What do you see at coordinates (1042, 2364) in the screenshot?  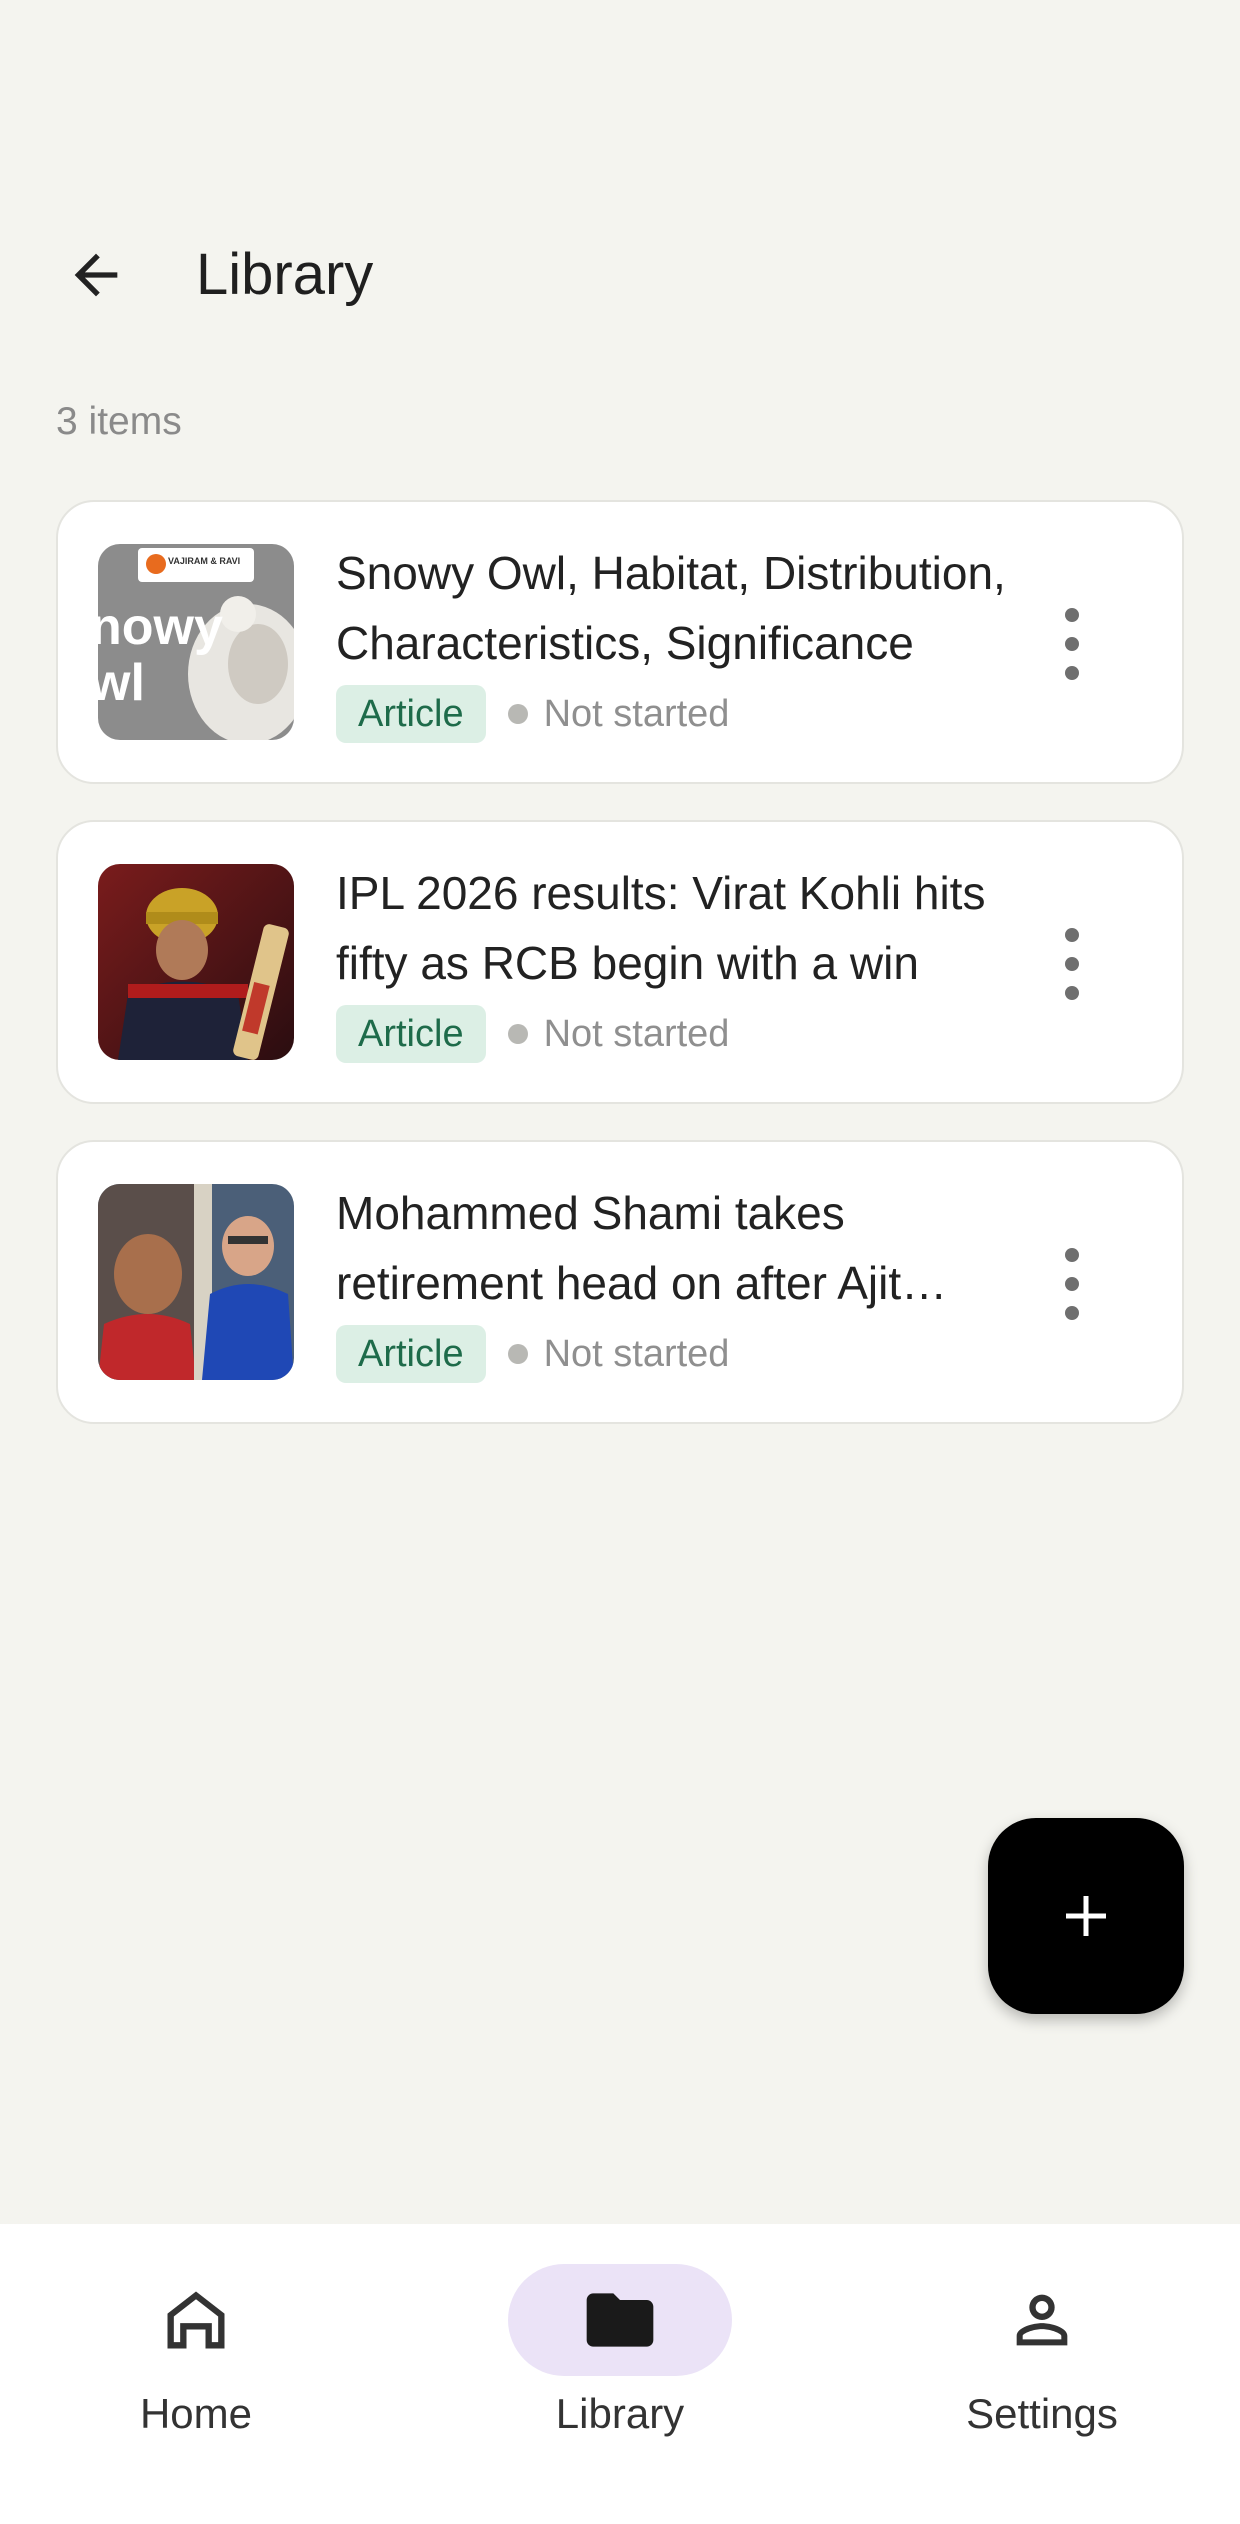 I see `nav-item-settings: Settings` at bounding box center [1042, 2364].